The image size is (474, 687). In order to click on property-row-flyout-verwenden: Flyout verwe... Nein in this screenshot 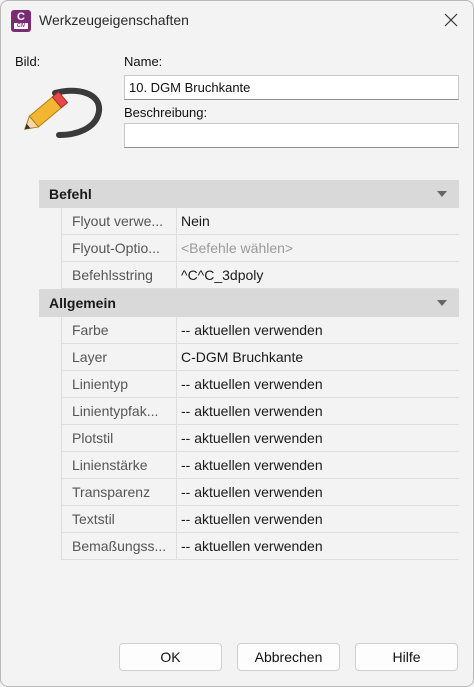, I will do `click(260, 221)`.